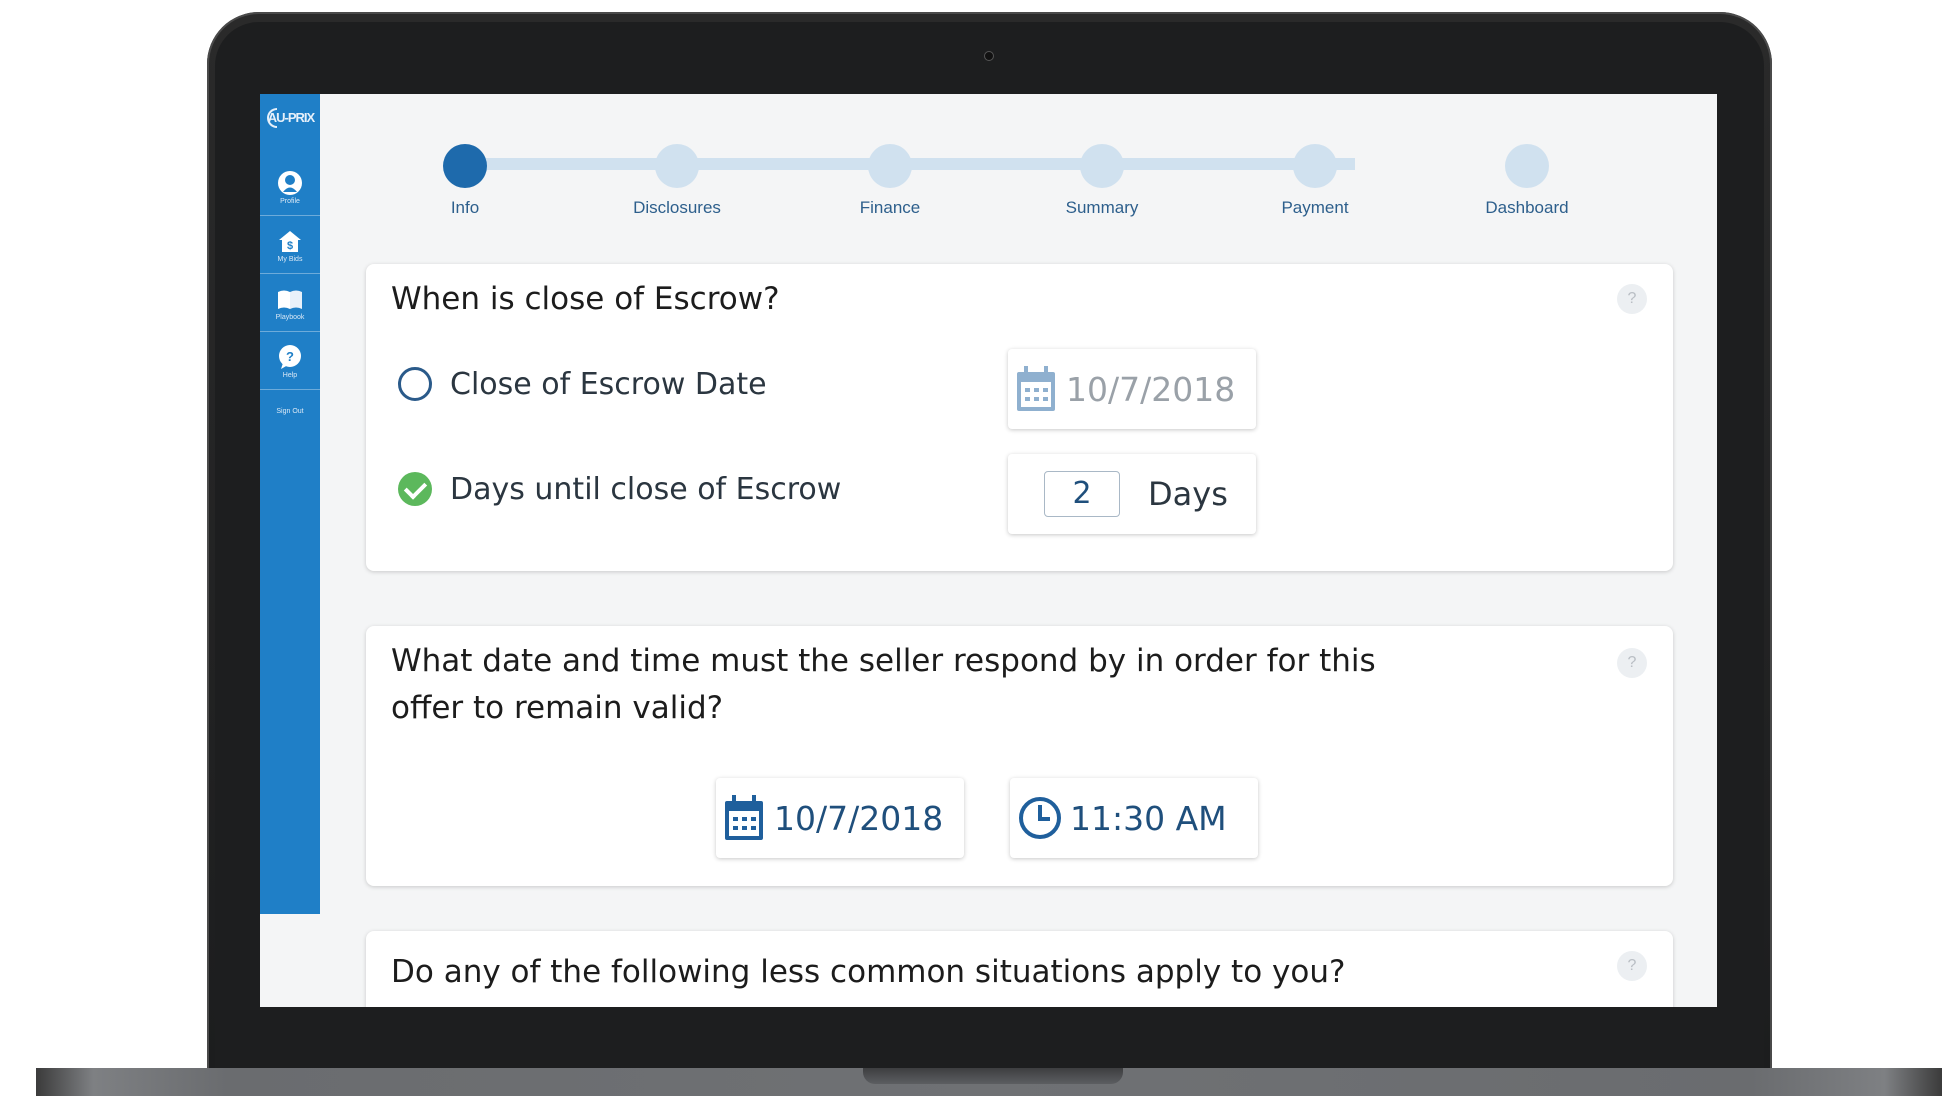 This screenshot has height=1096, width=1942. What do you see at coordinates (1151, 389) in the screenshot?
I see `escrow-date-value: 10/7/2018` at bounding box center [1151, 389].